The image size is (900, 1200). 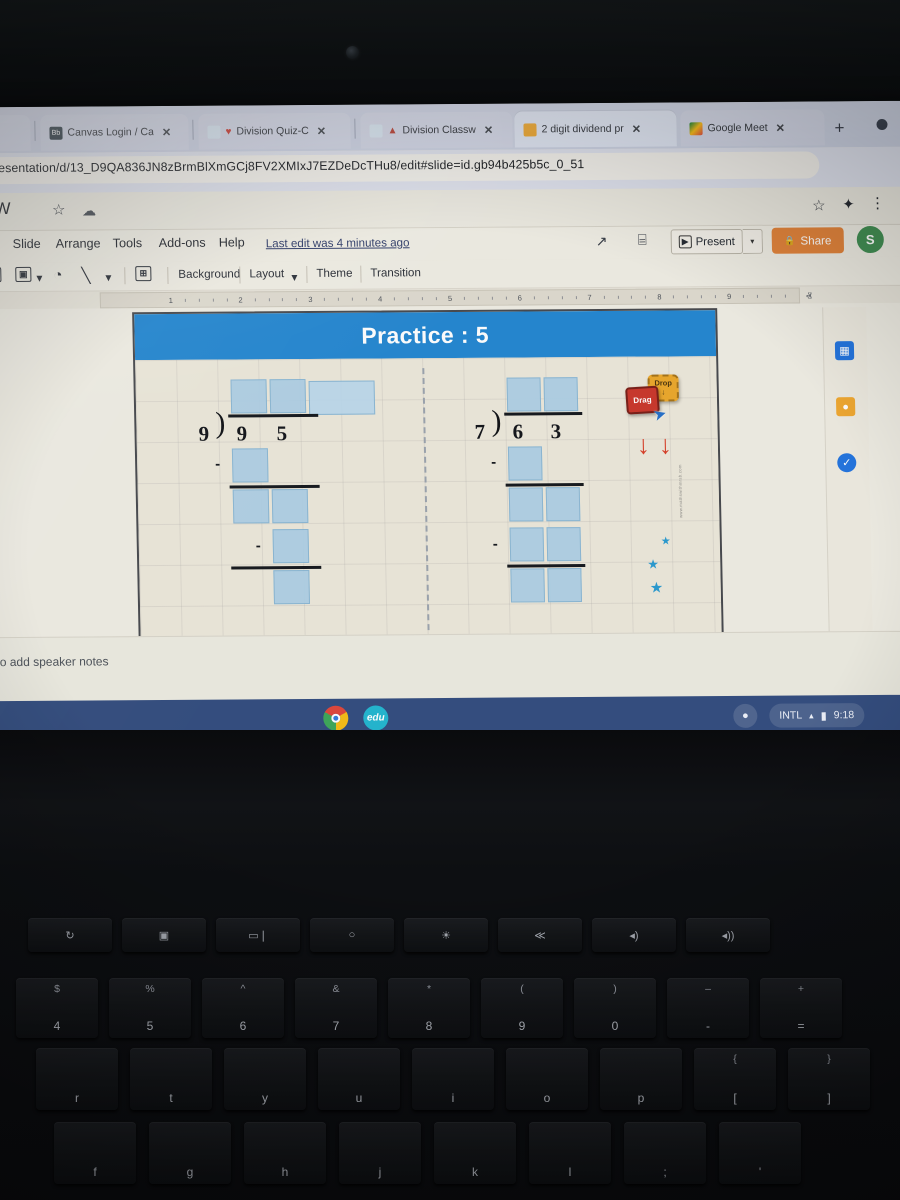 I want to click on document-title: -CW, so click(x=5, y=209).